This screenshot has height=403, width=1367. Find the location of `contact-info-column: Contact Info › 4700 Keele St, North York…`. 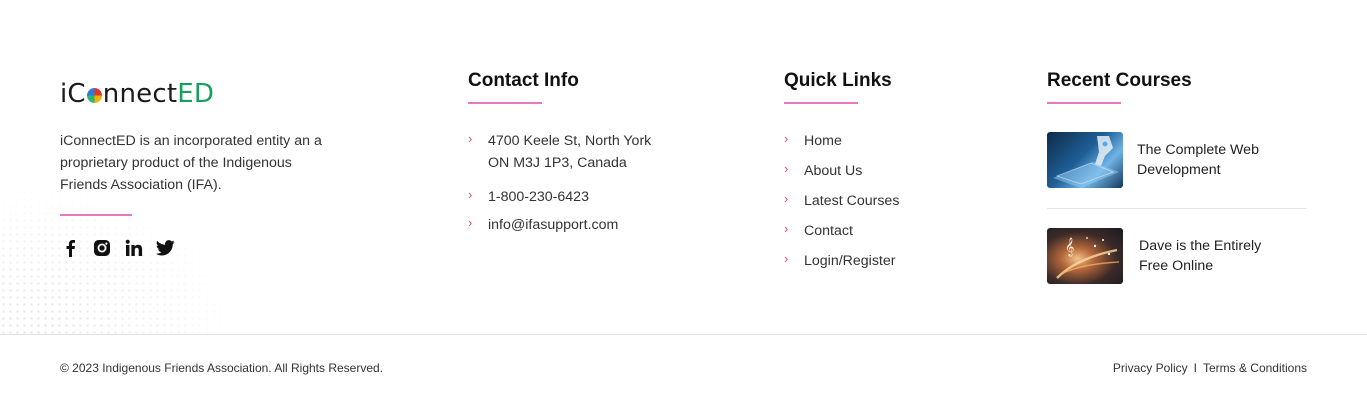

contact-info-column: Contact Info › 4700 Keele St, North York… is located at coordinates (598, 153).